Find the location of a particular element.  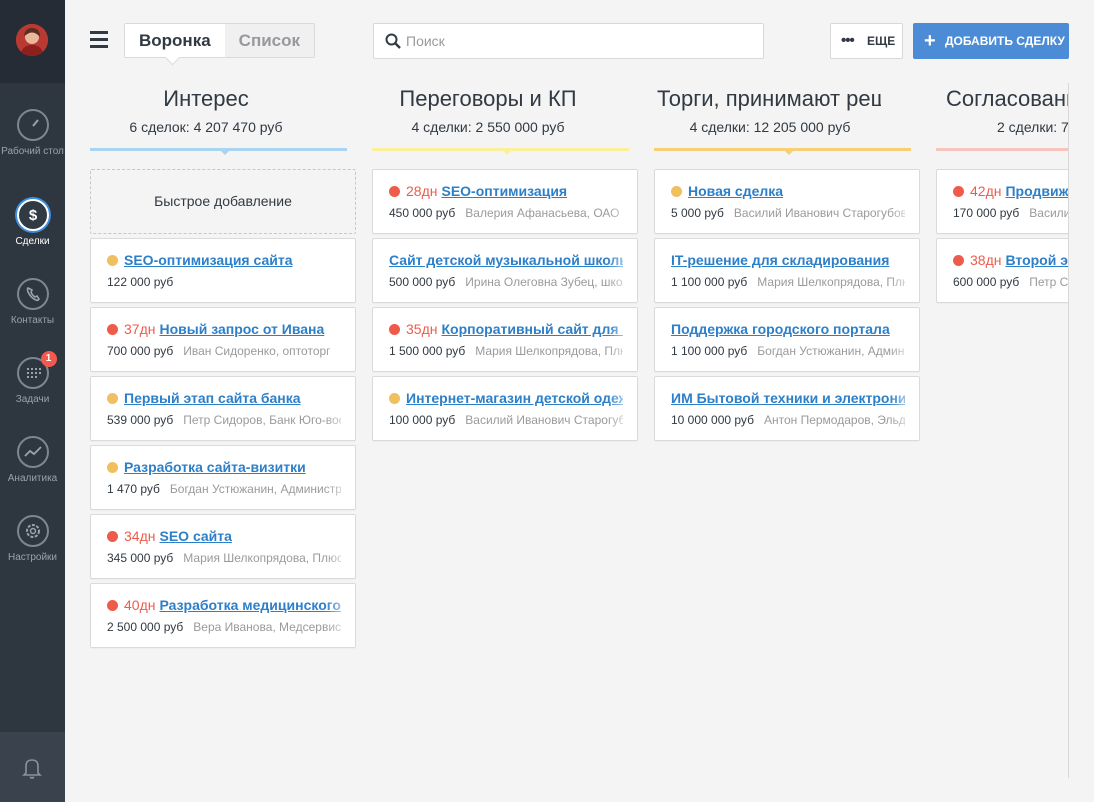

add-deal-button: + ДОБАВИТЬ СДЕЛКУ is located at coordinates (991, 41).